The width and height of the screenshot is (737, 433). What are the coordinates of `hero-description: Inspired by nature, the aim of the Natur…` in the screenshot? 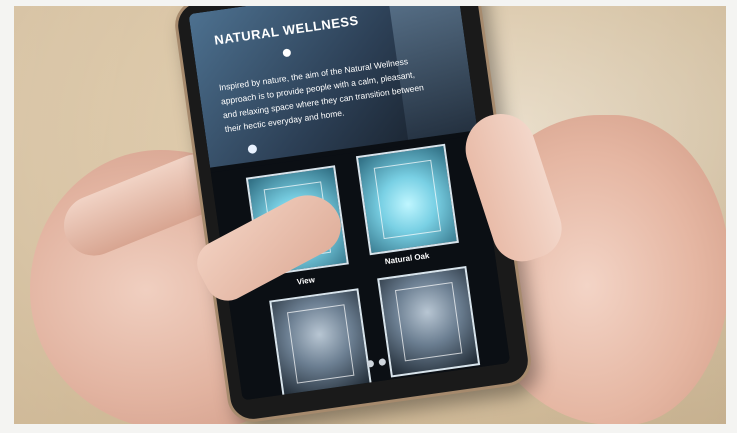 It's located at (321, 95).